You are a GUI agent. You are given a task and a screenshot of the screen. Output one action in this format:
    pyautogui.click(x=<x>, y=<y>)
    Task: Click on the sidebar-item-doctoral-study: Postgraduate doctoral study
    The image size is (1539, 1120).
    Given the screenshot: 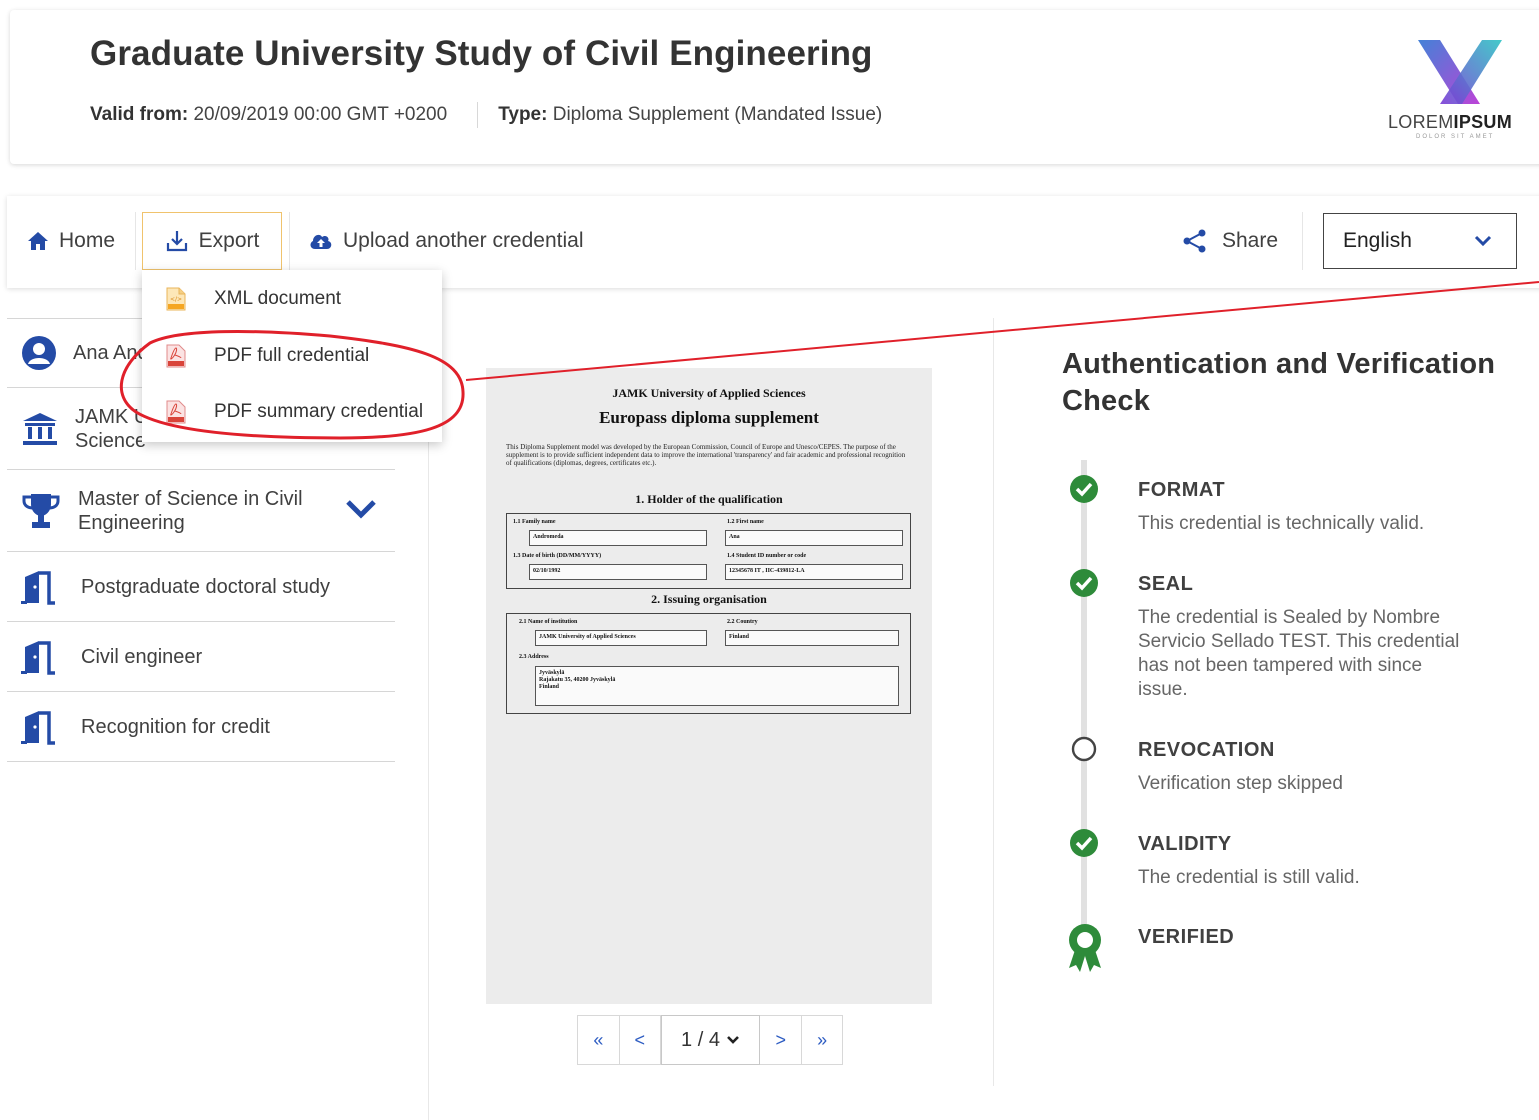 What is the action you would take?
    pyautogui.click(x=201, y=587)
    